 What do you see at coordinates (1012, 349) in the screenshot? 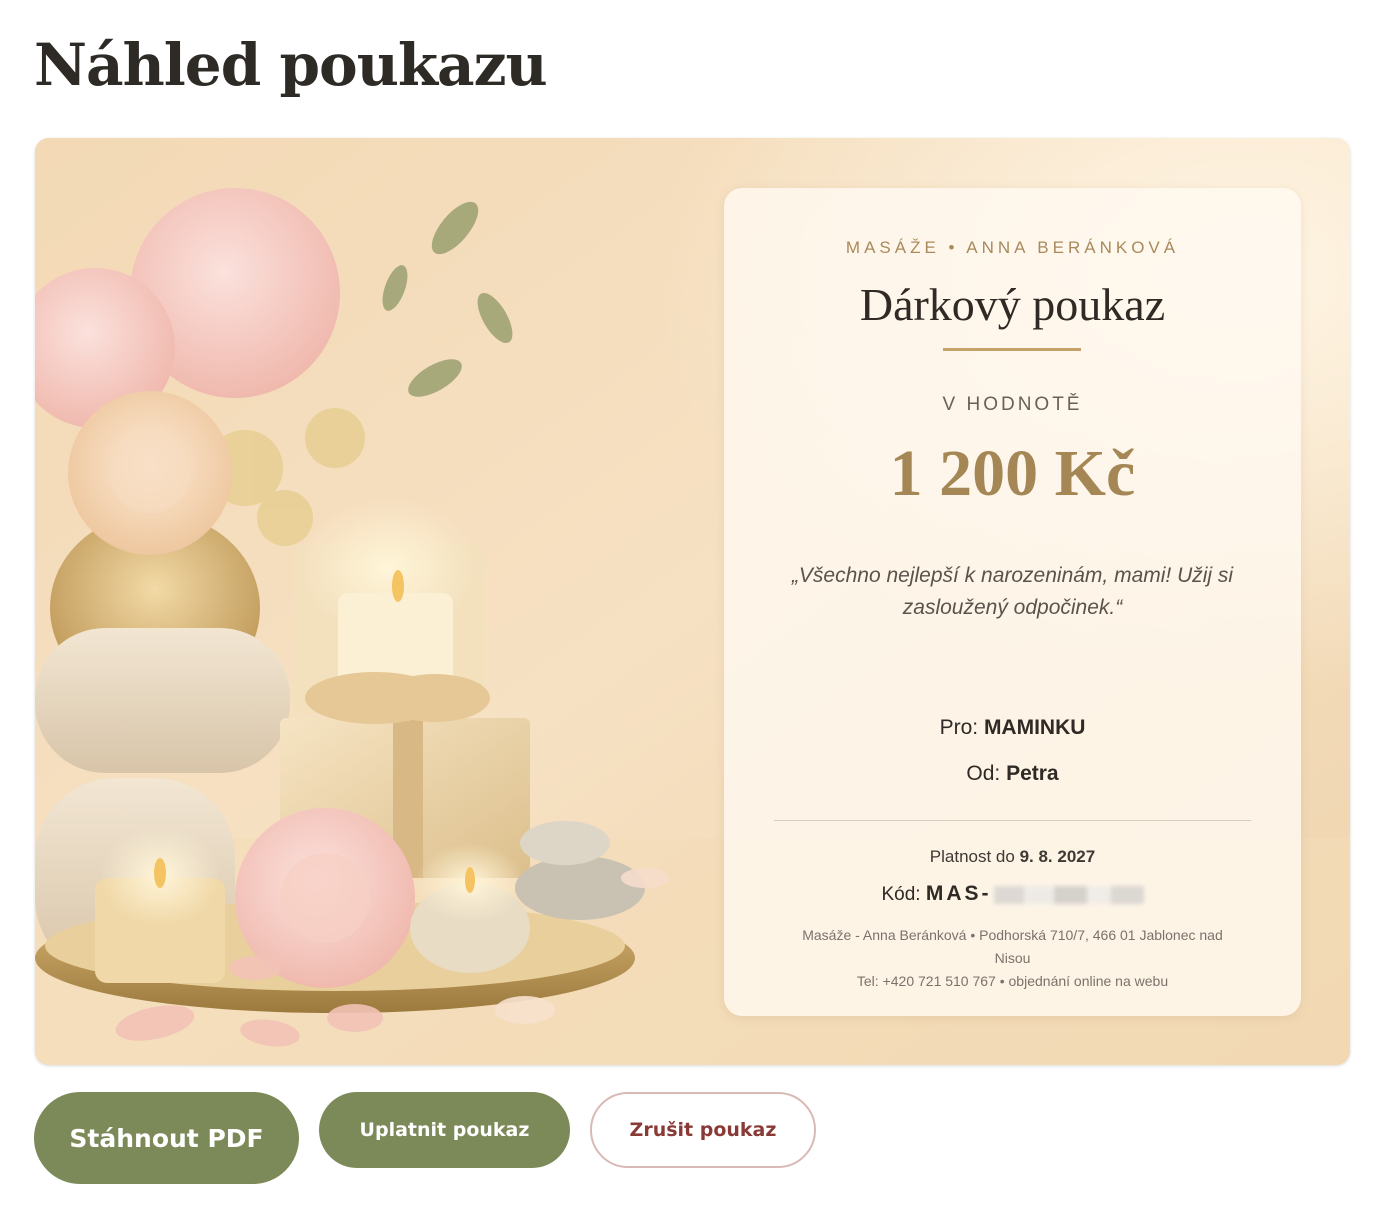
I see `title-divider` at bounding box center [1012, 349].